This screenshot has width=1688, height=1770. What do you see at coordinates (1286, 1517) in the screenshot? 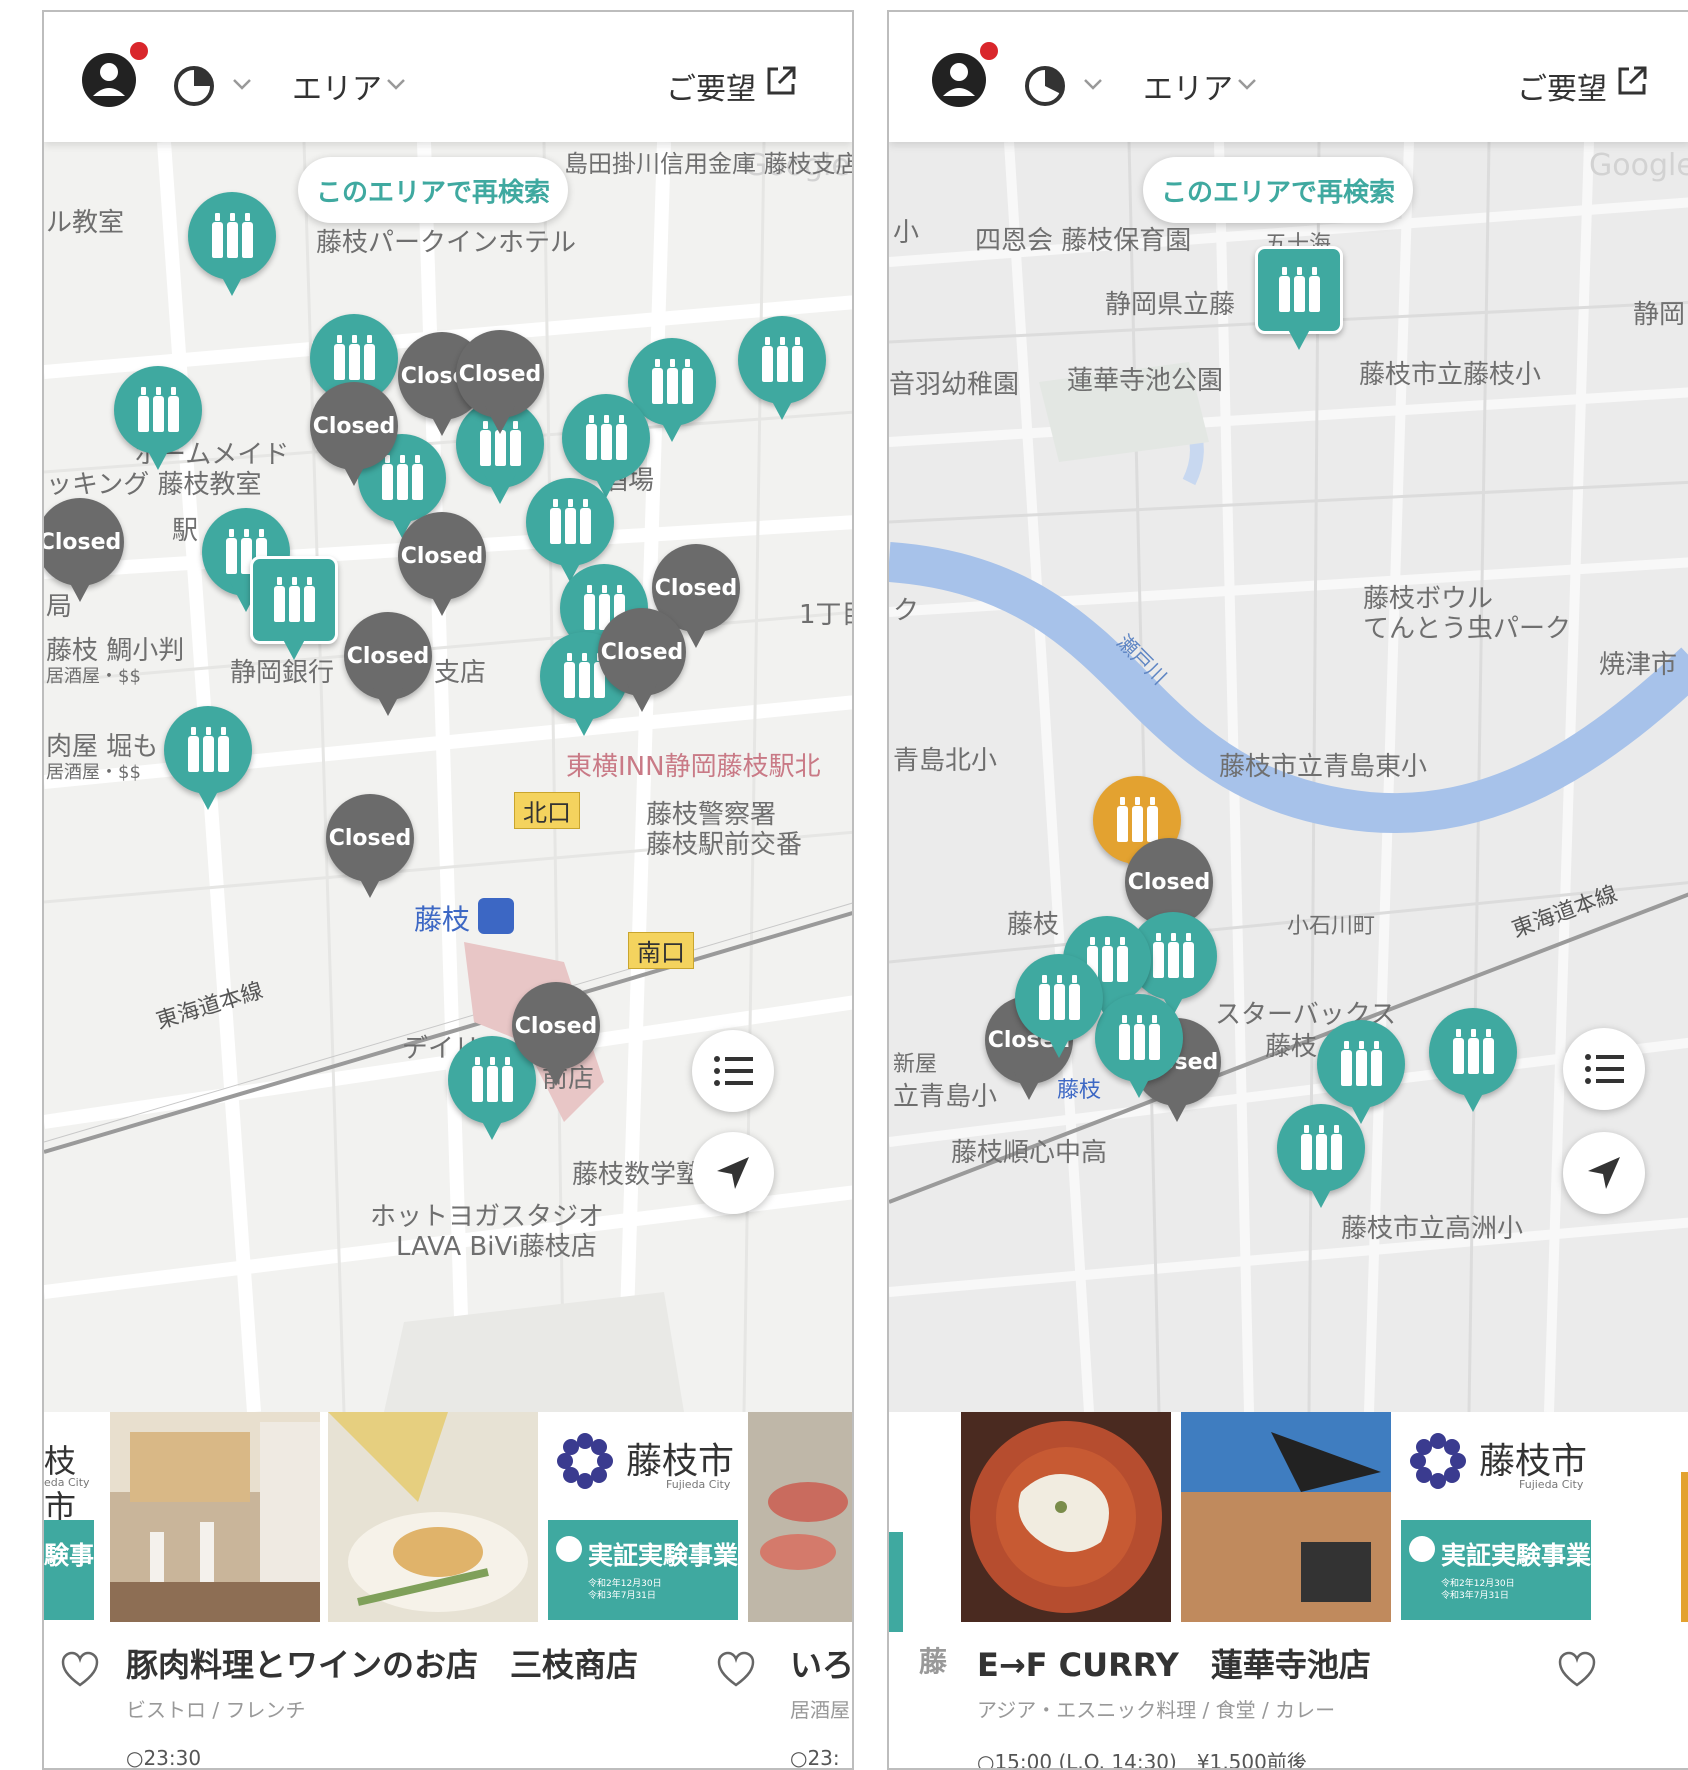
I see `restaurant-photo-exterior` at bounding box center [1286, 1517].